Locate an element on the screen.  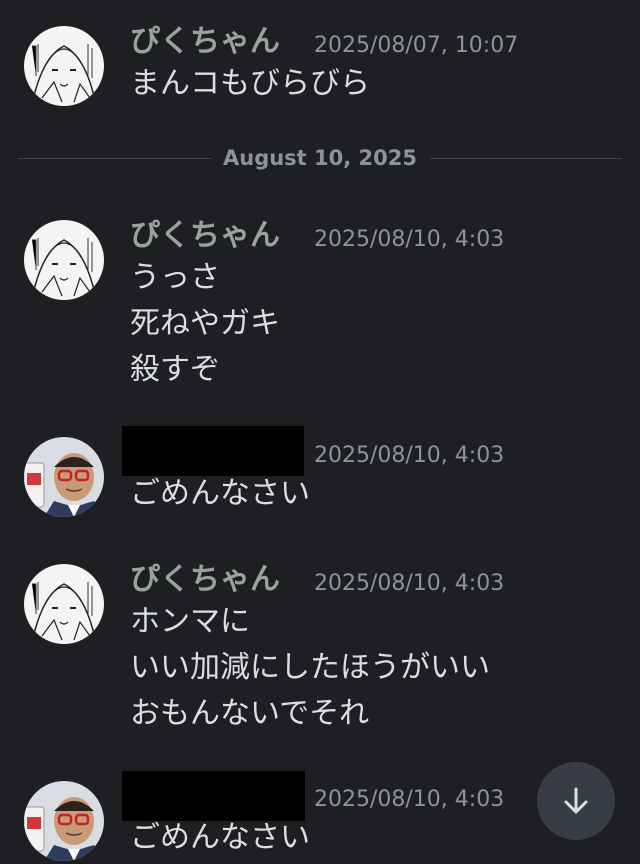
message-text: おもんないでそれ is located at coordinates (250, 713).